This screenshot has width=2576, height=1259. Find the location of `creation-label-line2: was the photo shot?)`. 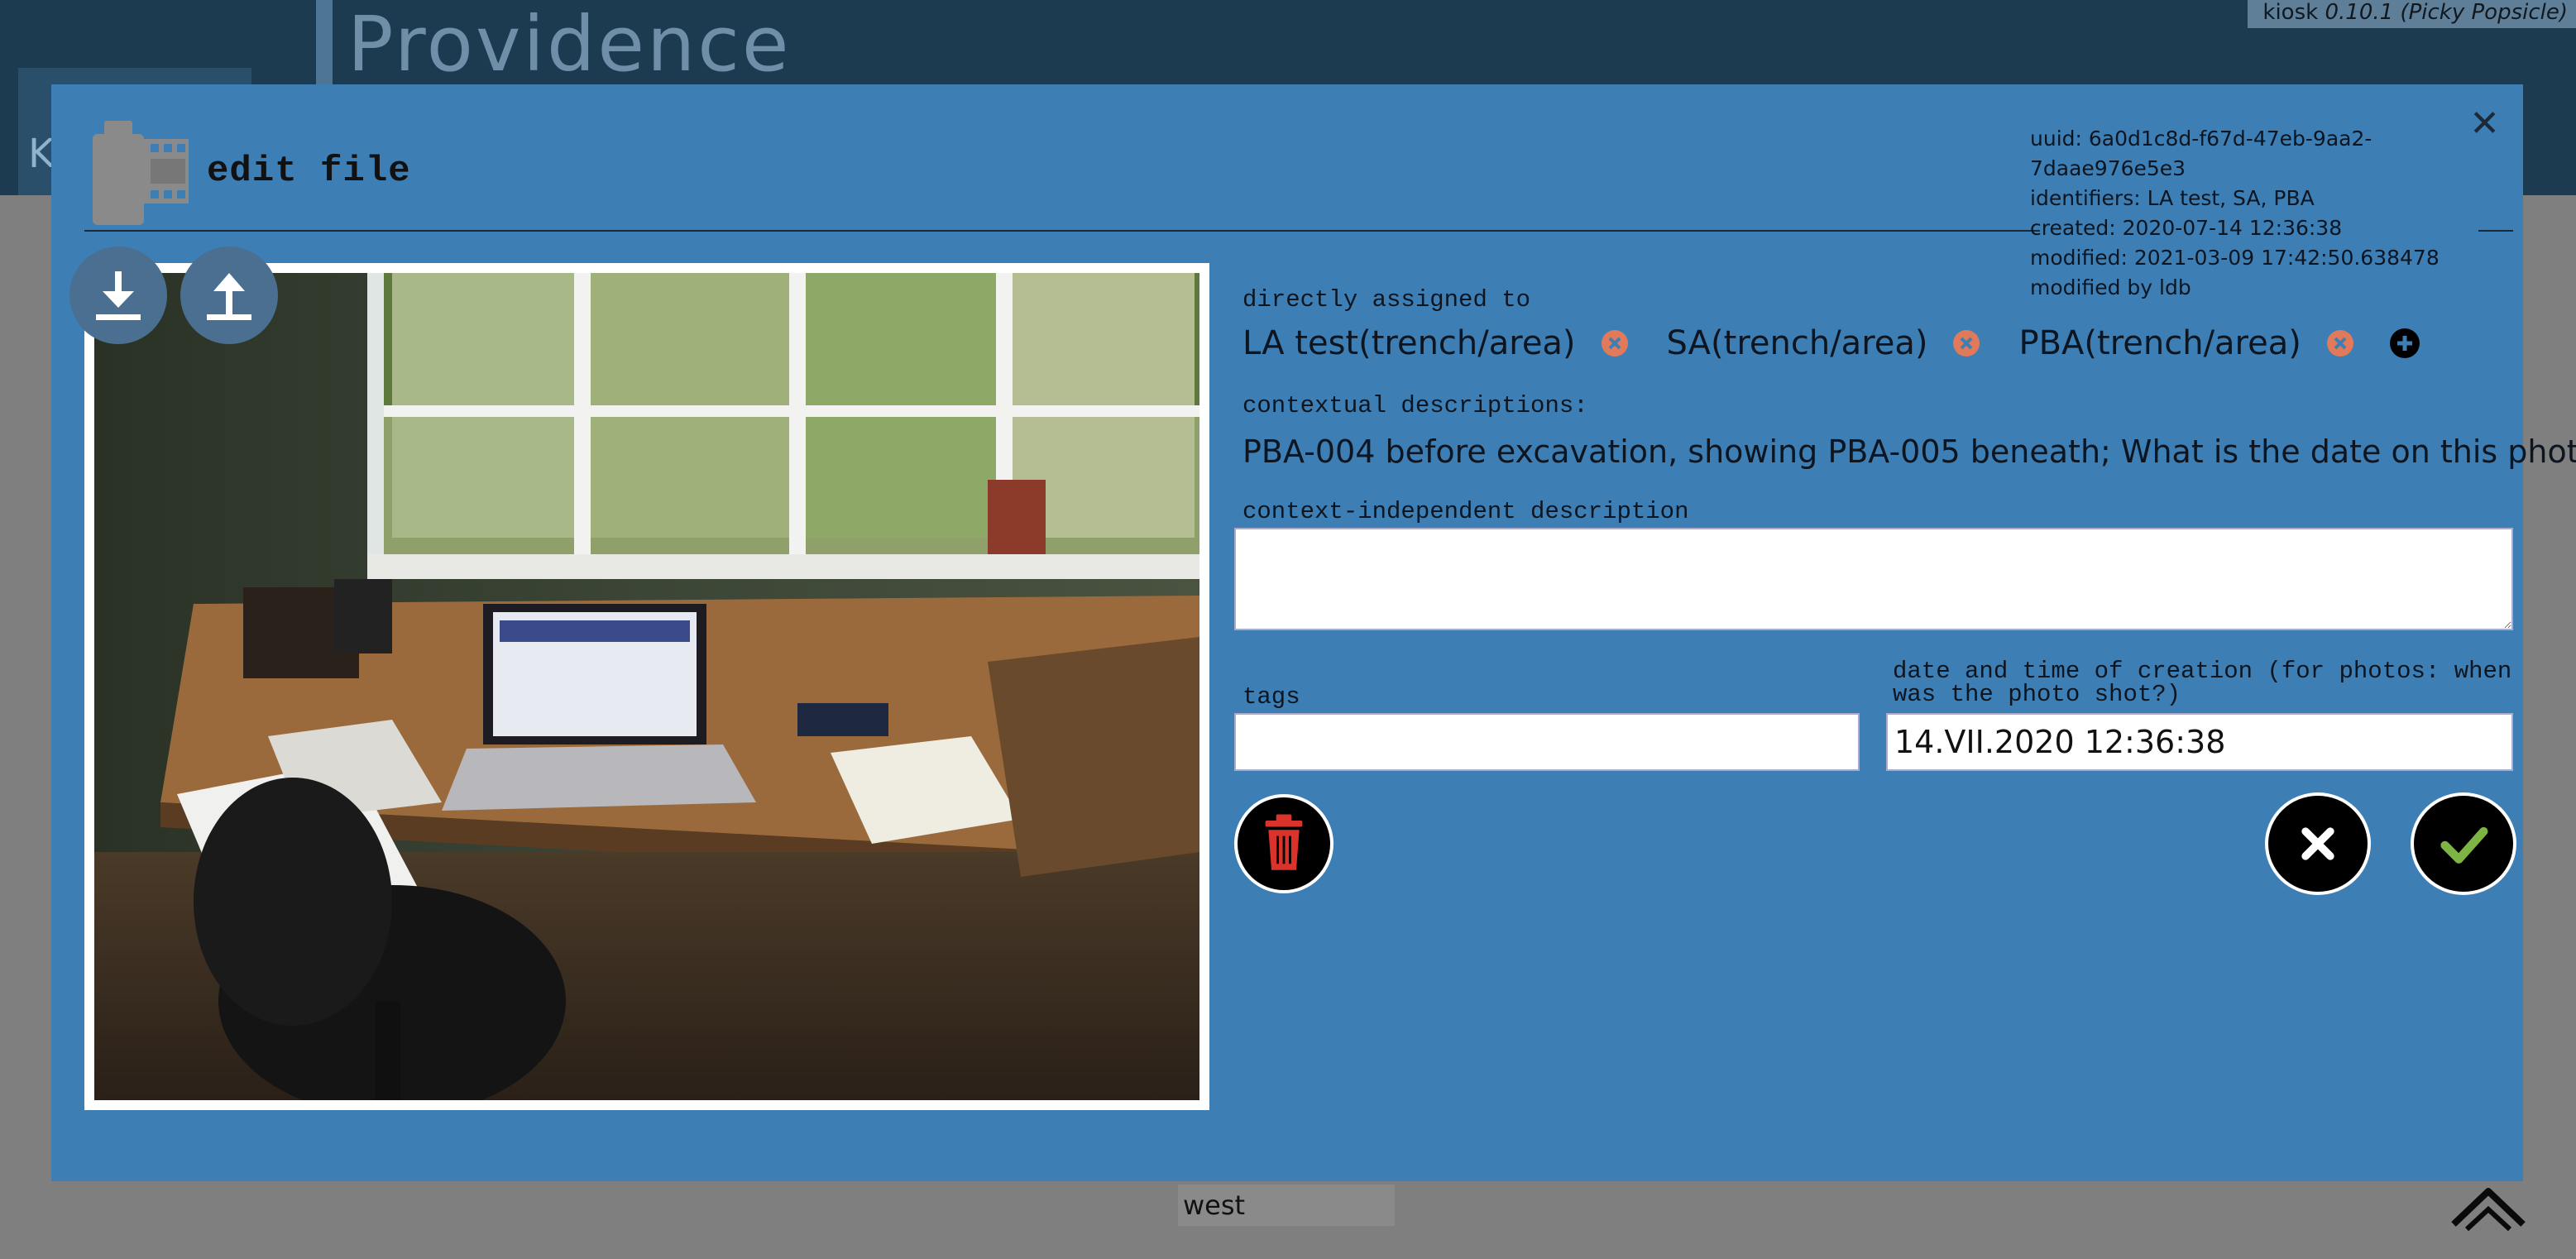

creation-label-line2: was the photo shot?) is located at coordinates (2037, 694).